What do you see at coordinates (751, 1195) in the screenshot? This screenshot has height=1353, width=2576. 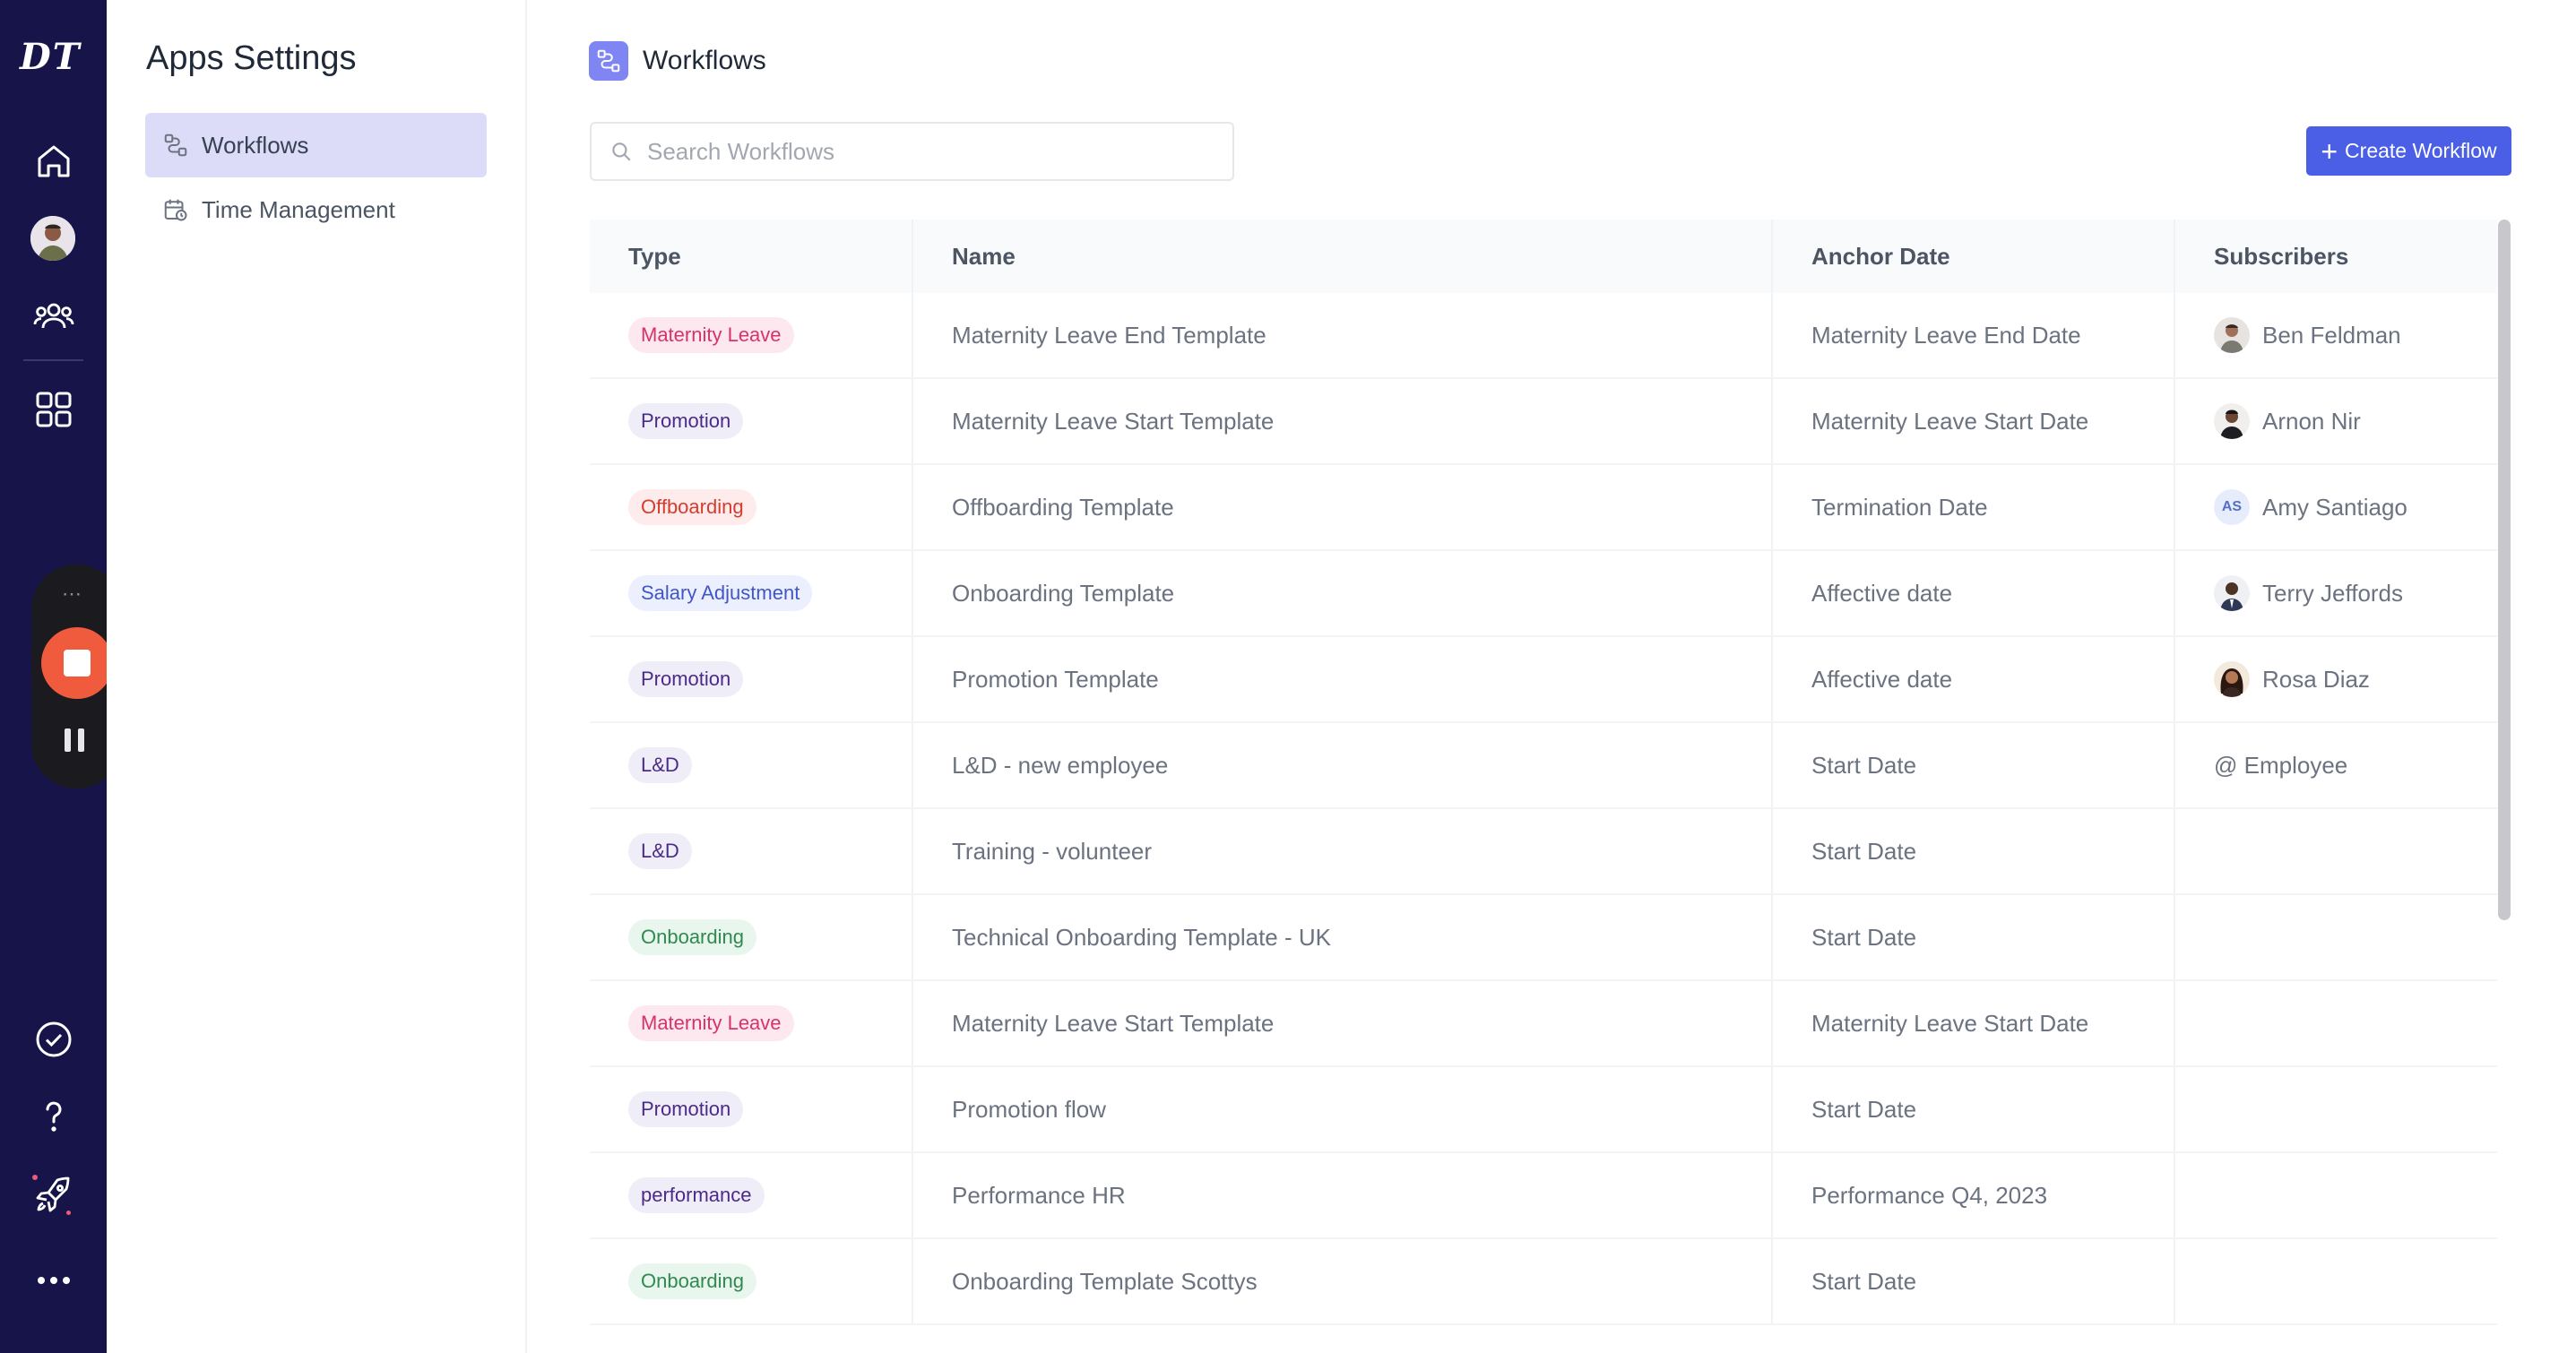 I see `type-cell: performance` at bounding box center [751, 1195].